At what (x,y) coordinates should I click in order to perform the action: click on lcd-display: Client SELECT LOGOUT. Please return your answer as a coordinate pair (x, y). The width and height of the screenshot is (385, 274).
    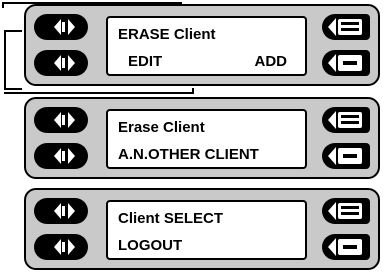
    Looking at the image, I should click on (206, 230).